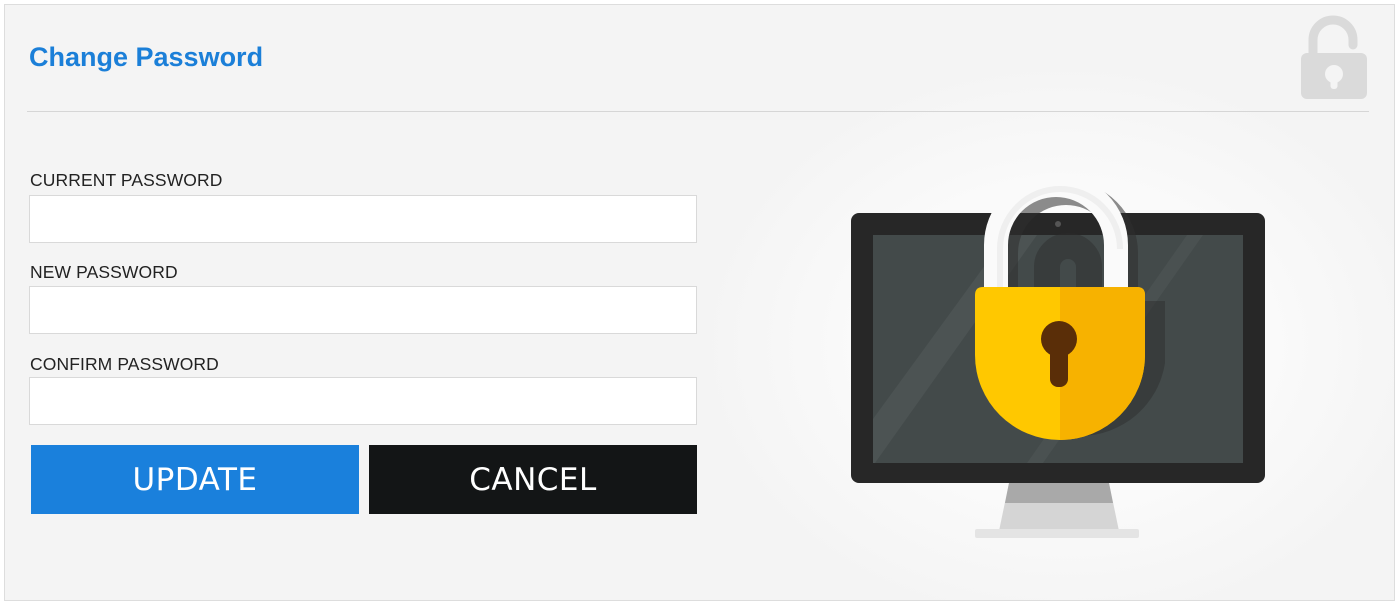 The width and height of the screenshot is (1400, 602). Describe the element at coordinates (1334, 57) in the screenshot. I see `unlocked-padlock-icon` at that location.